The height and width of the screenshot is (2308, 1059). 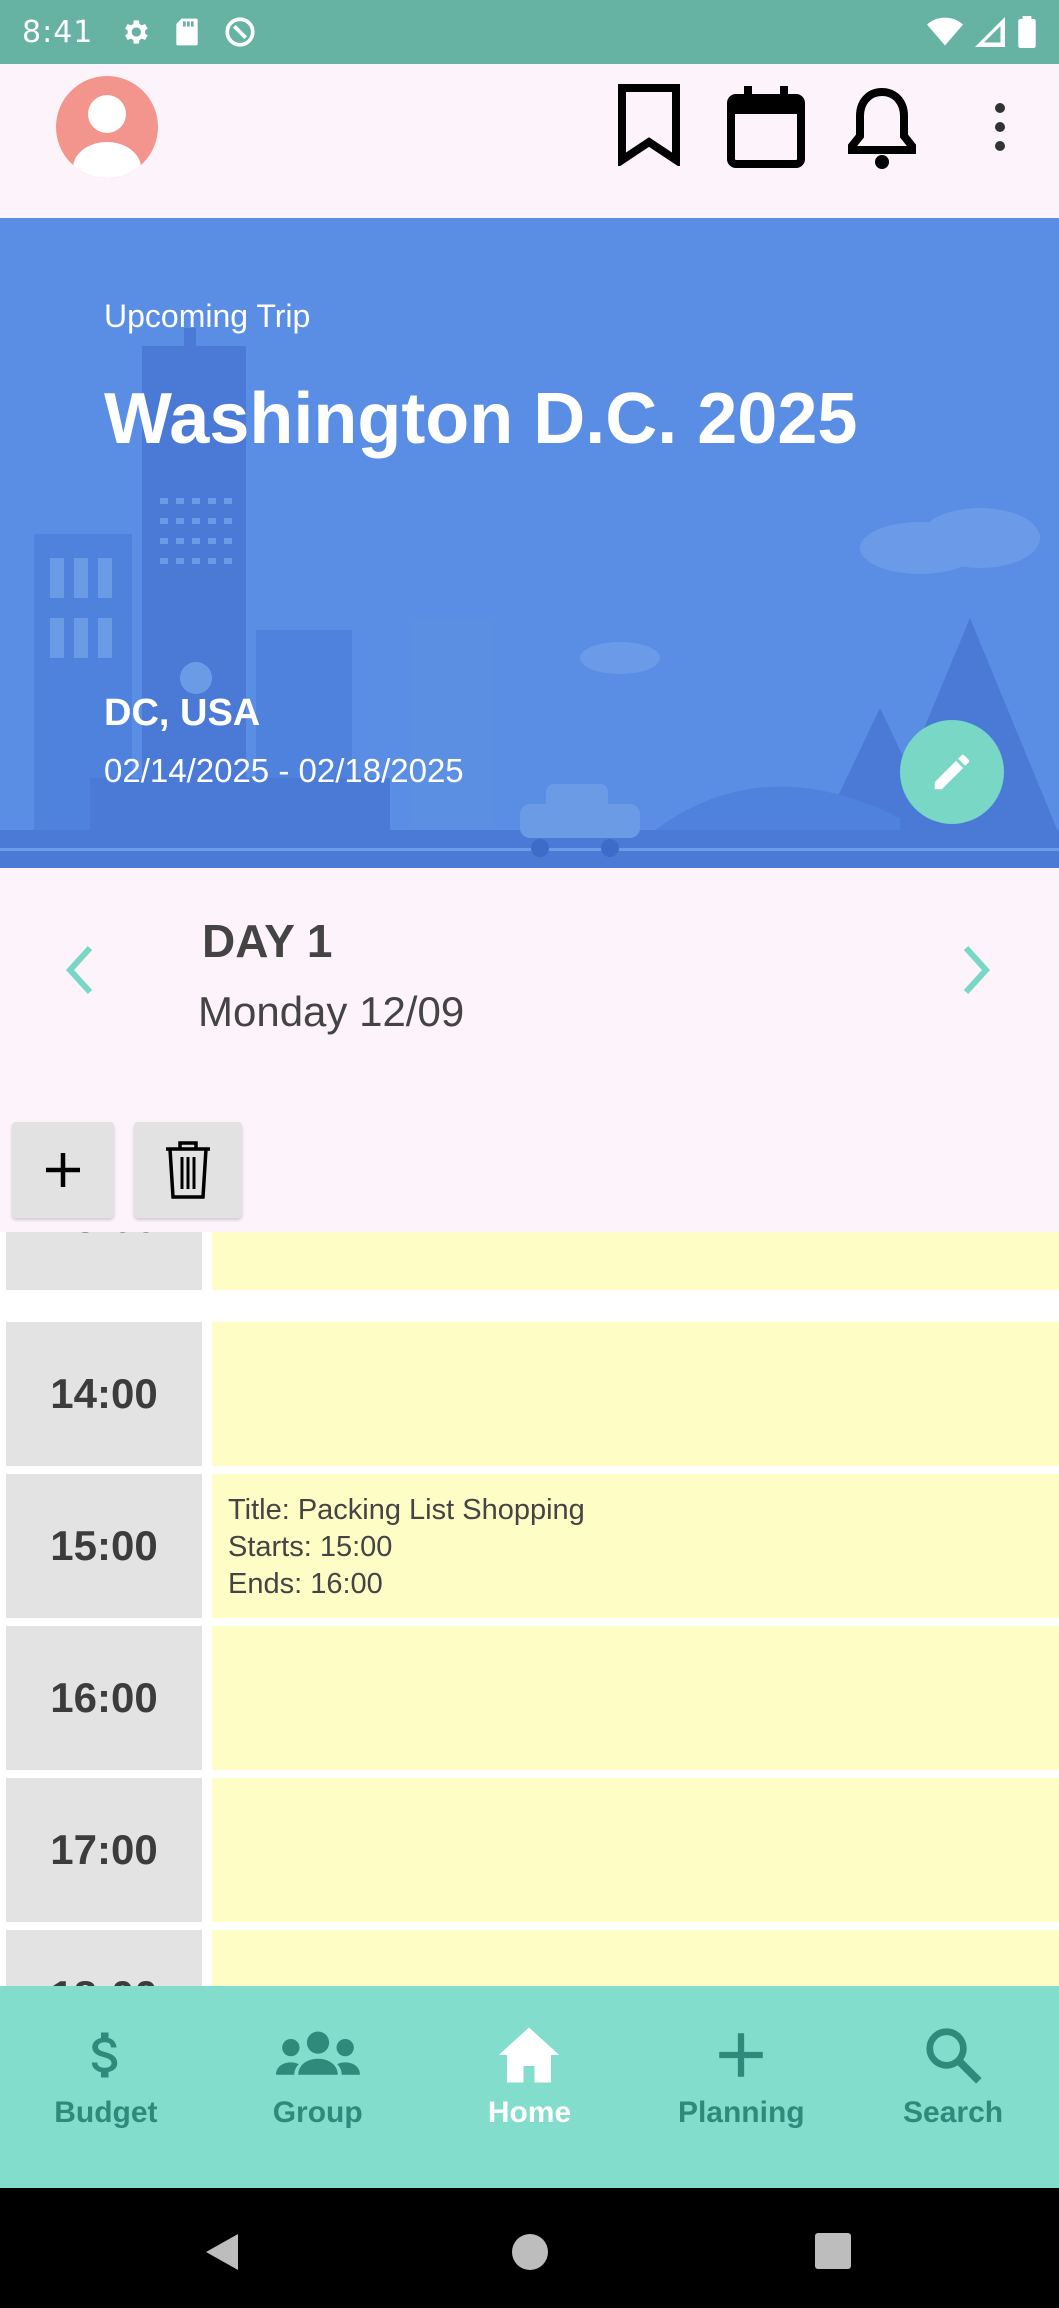 I want to click on trip-location: DC, USA, so click(x=182, y=713).